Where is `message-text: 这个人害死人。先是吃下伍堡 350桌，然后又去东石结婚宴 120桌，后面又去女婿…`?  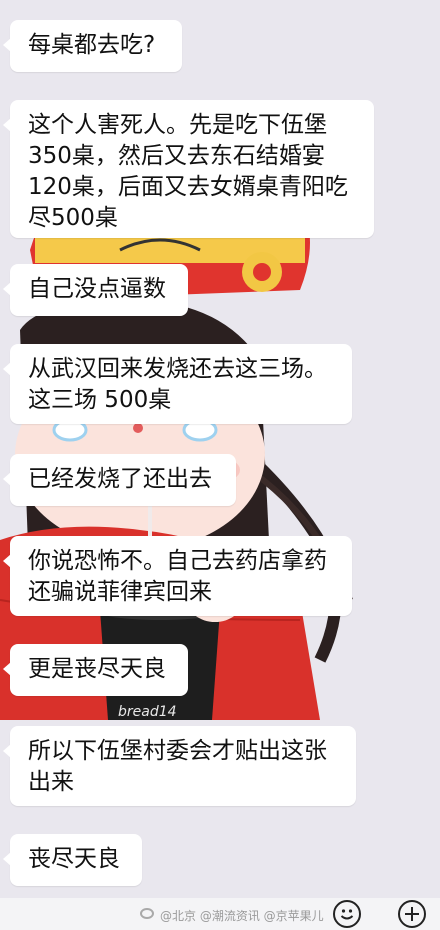
message-text: 这个人害死人。先是吃下伍堡 350桌，然后又去东石结婚宴 120桌，后面又去女婿… is located at coordinates (188, 171).